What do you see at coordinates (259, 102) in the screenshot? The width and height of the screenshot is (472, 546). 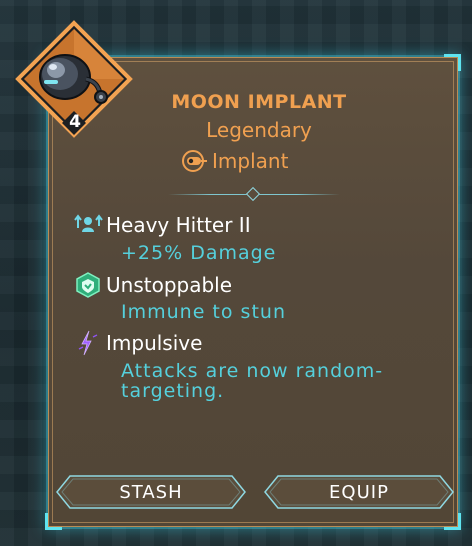 I see `item-name: MOON IMPLANT` at bounding box center [259, 102].